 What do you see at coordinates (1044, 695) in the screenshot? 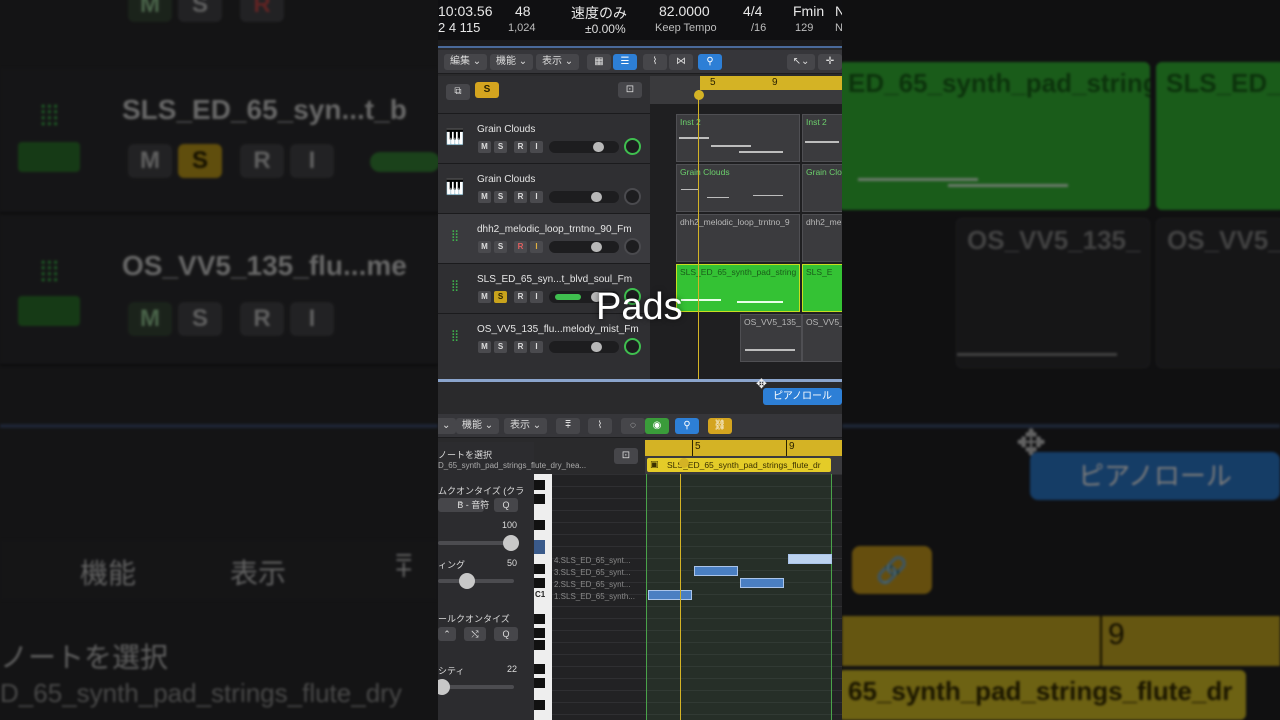
I see `blur-region-piano: 65_synth_pad_strings_flute_dr` at bounding box center [1044, 695].